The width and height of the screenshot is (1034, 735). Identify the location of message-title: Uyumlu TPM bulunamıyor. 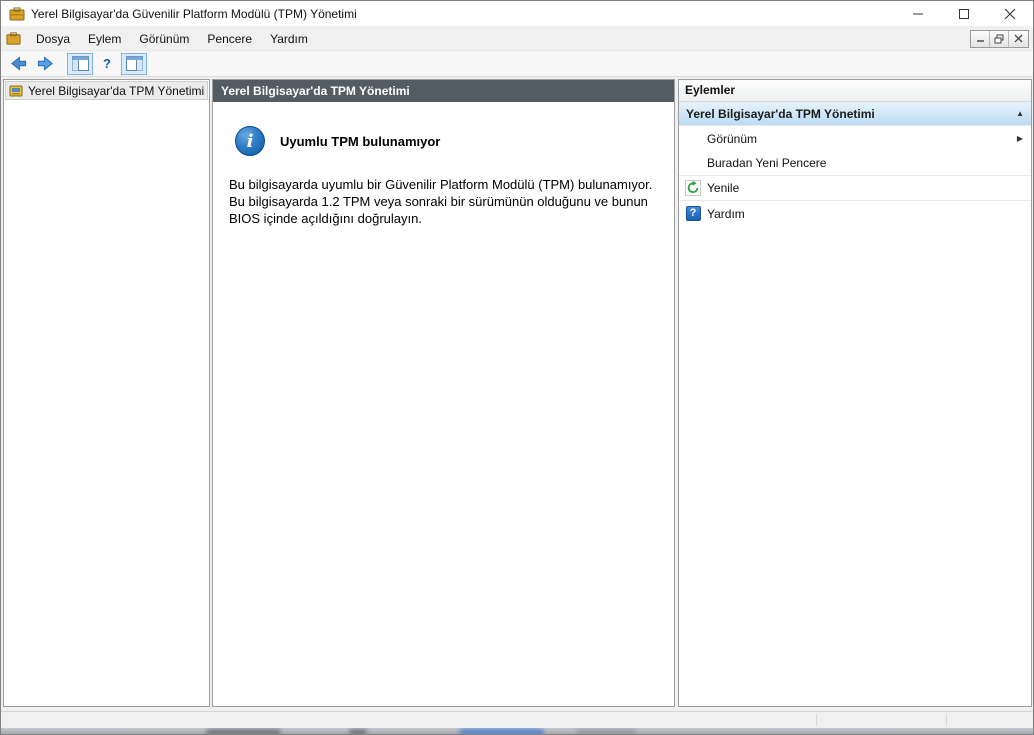
(360, 141).